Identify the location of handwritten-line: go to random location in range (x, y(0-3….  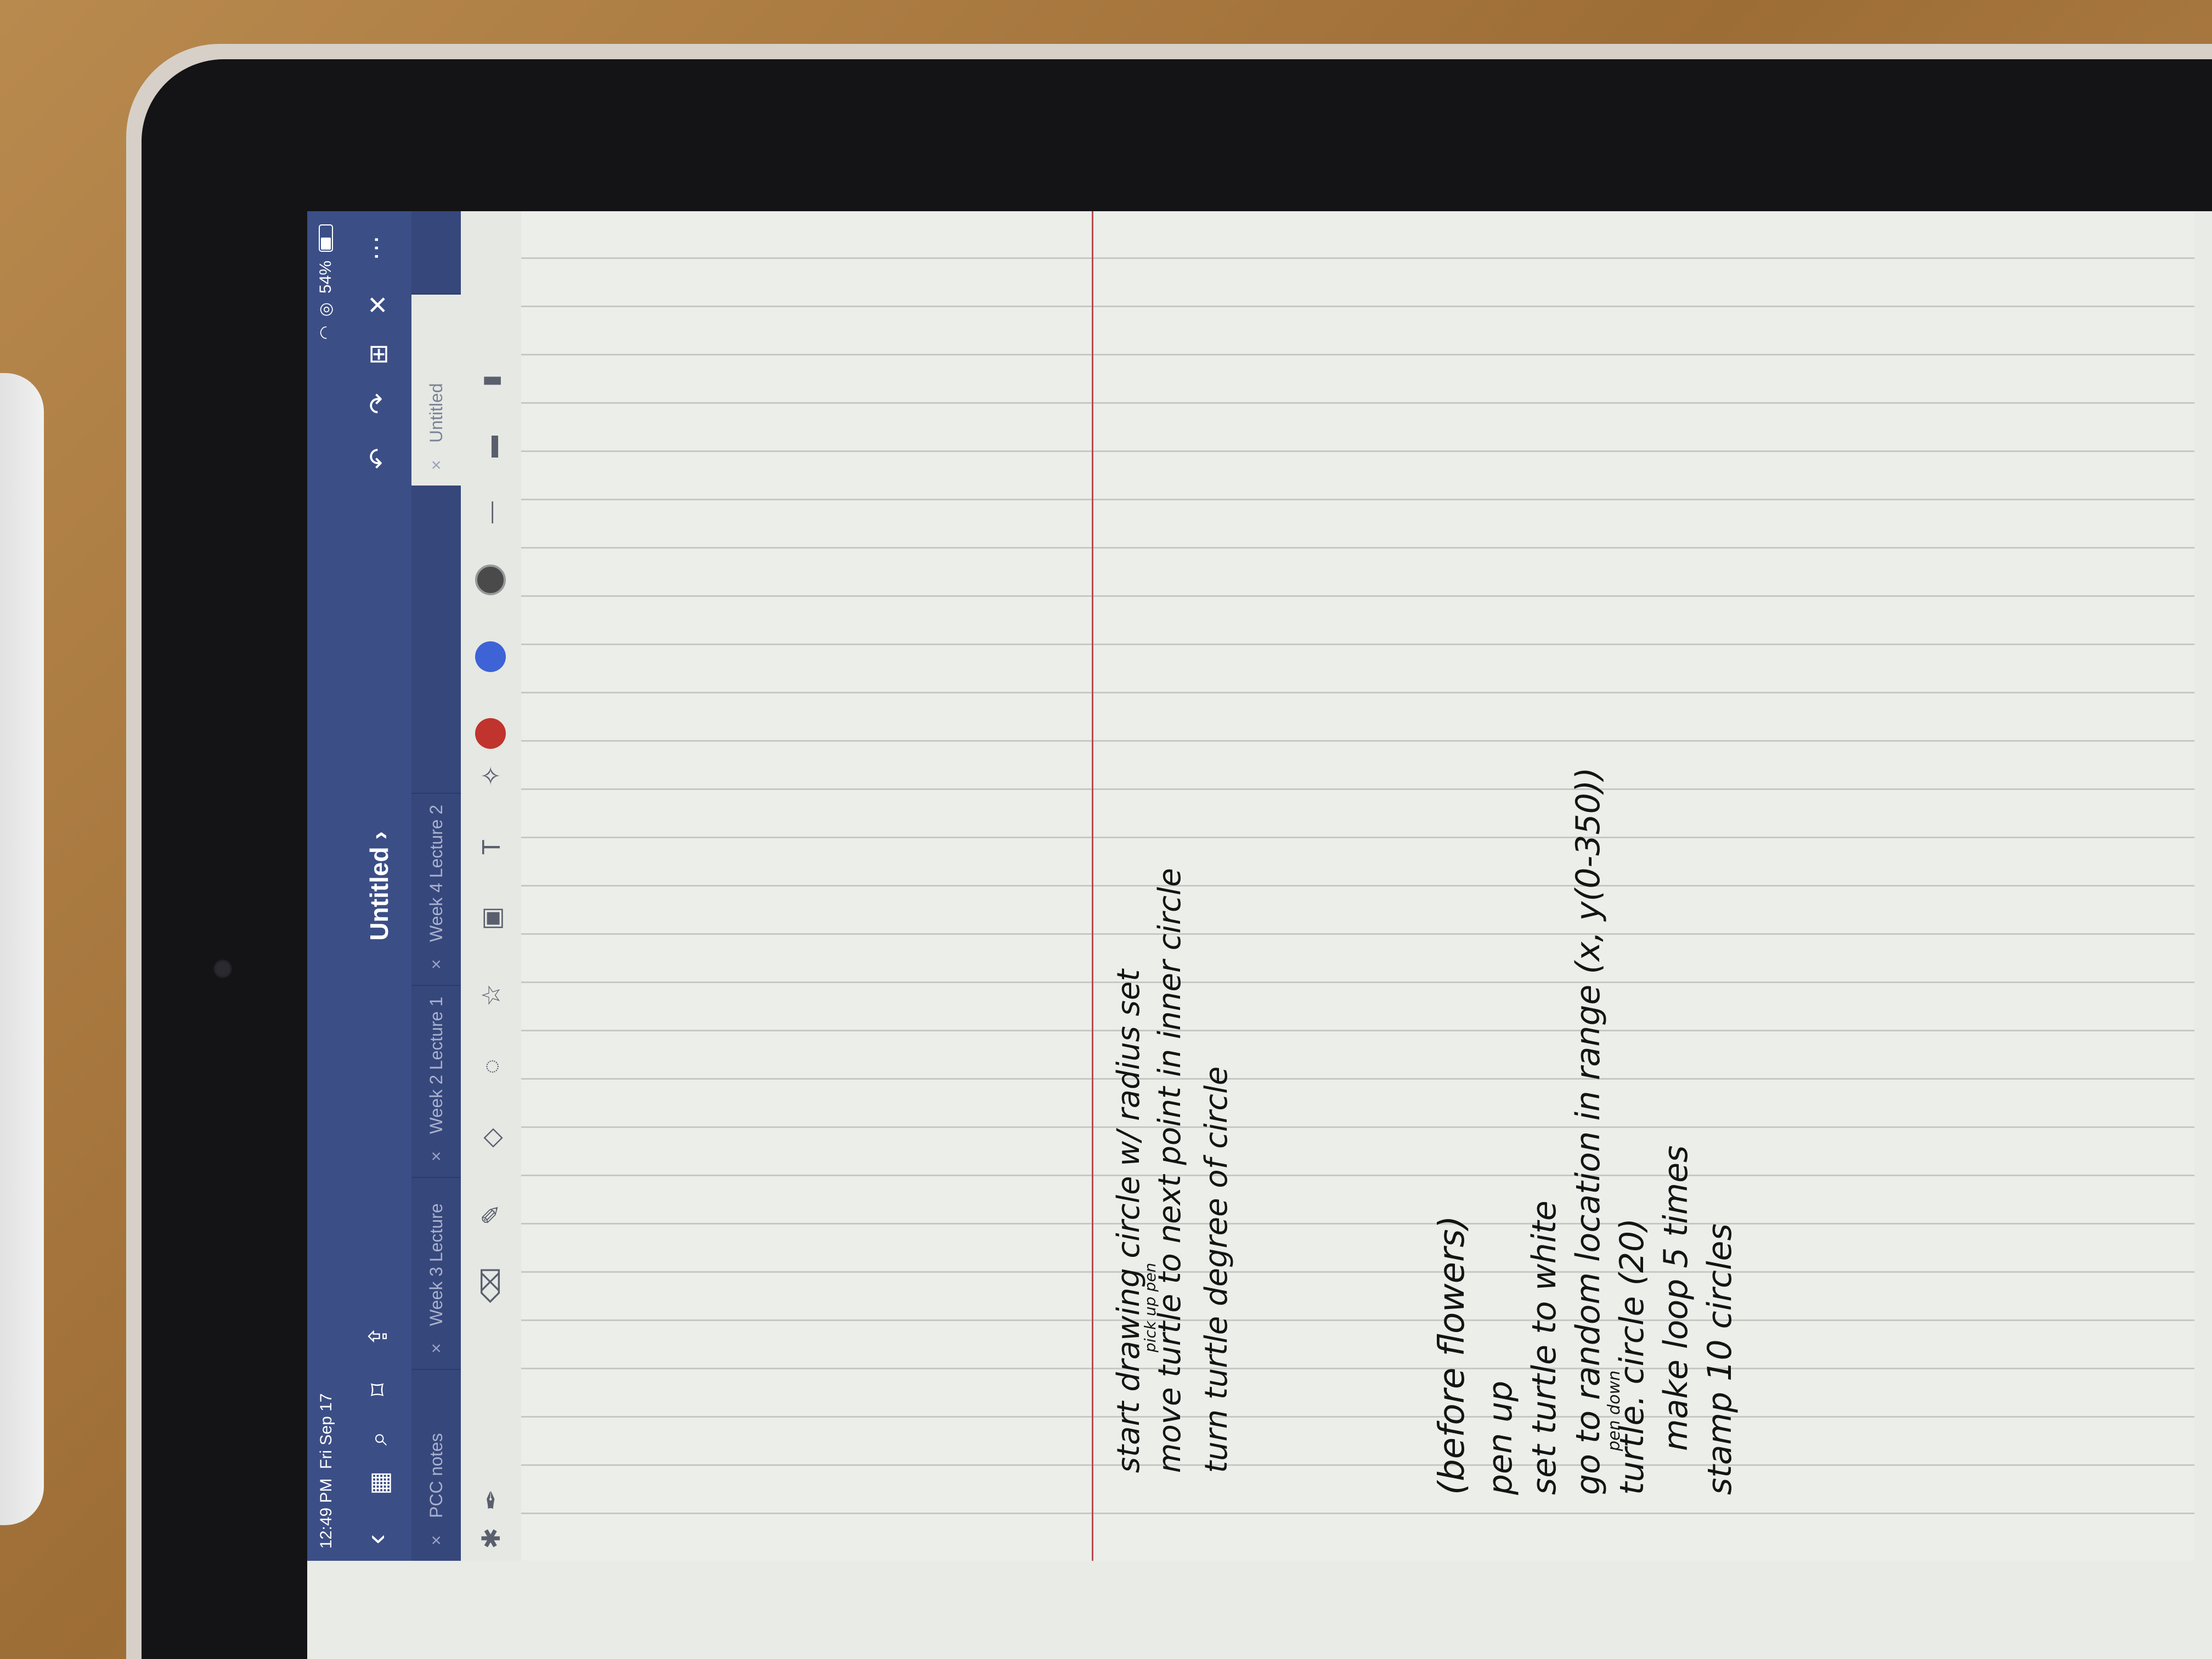
(1588, 1131).